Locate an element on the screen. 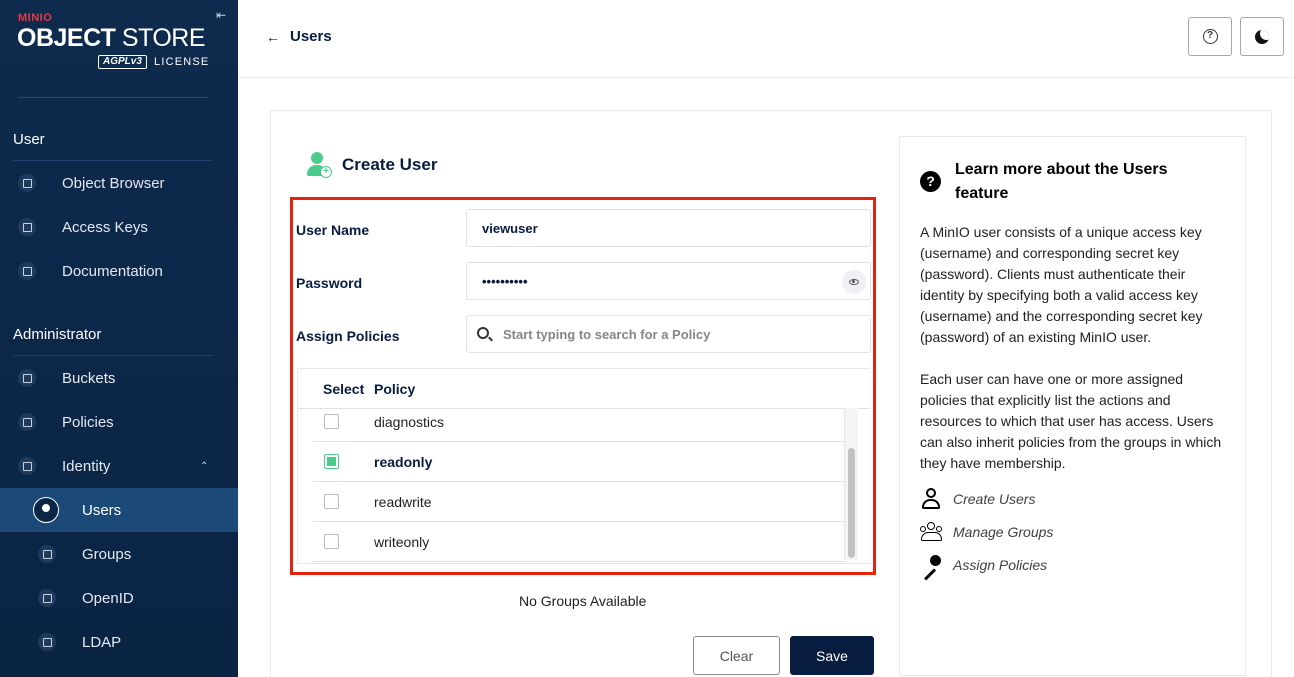 This screenshot has height=677, width=1294. scrollbar-thumb is located at coordinates (851, 503).